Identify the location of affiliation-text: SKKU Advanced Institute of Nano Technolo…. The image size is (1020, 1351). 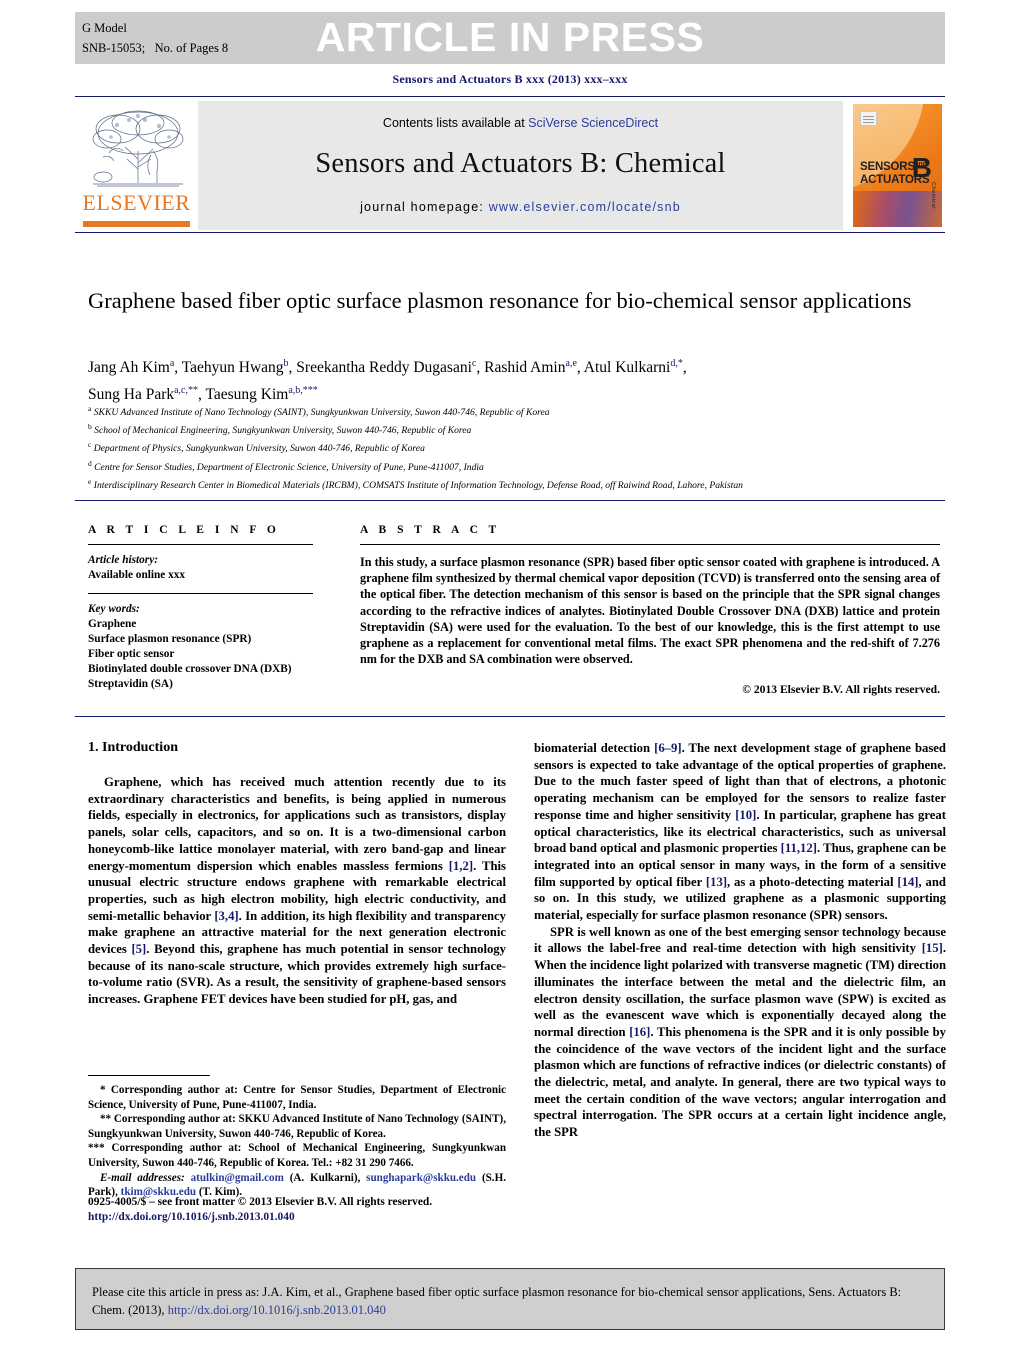
(321, 413).